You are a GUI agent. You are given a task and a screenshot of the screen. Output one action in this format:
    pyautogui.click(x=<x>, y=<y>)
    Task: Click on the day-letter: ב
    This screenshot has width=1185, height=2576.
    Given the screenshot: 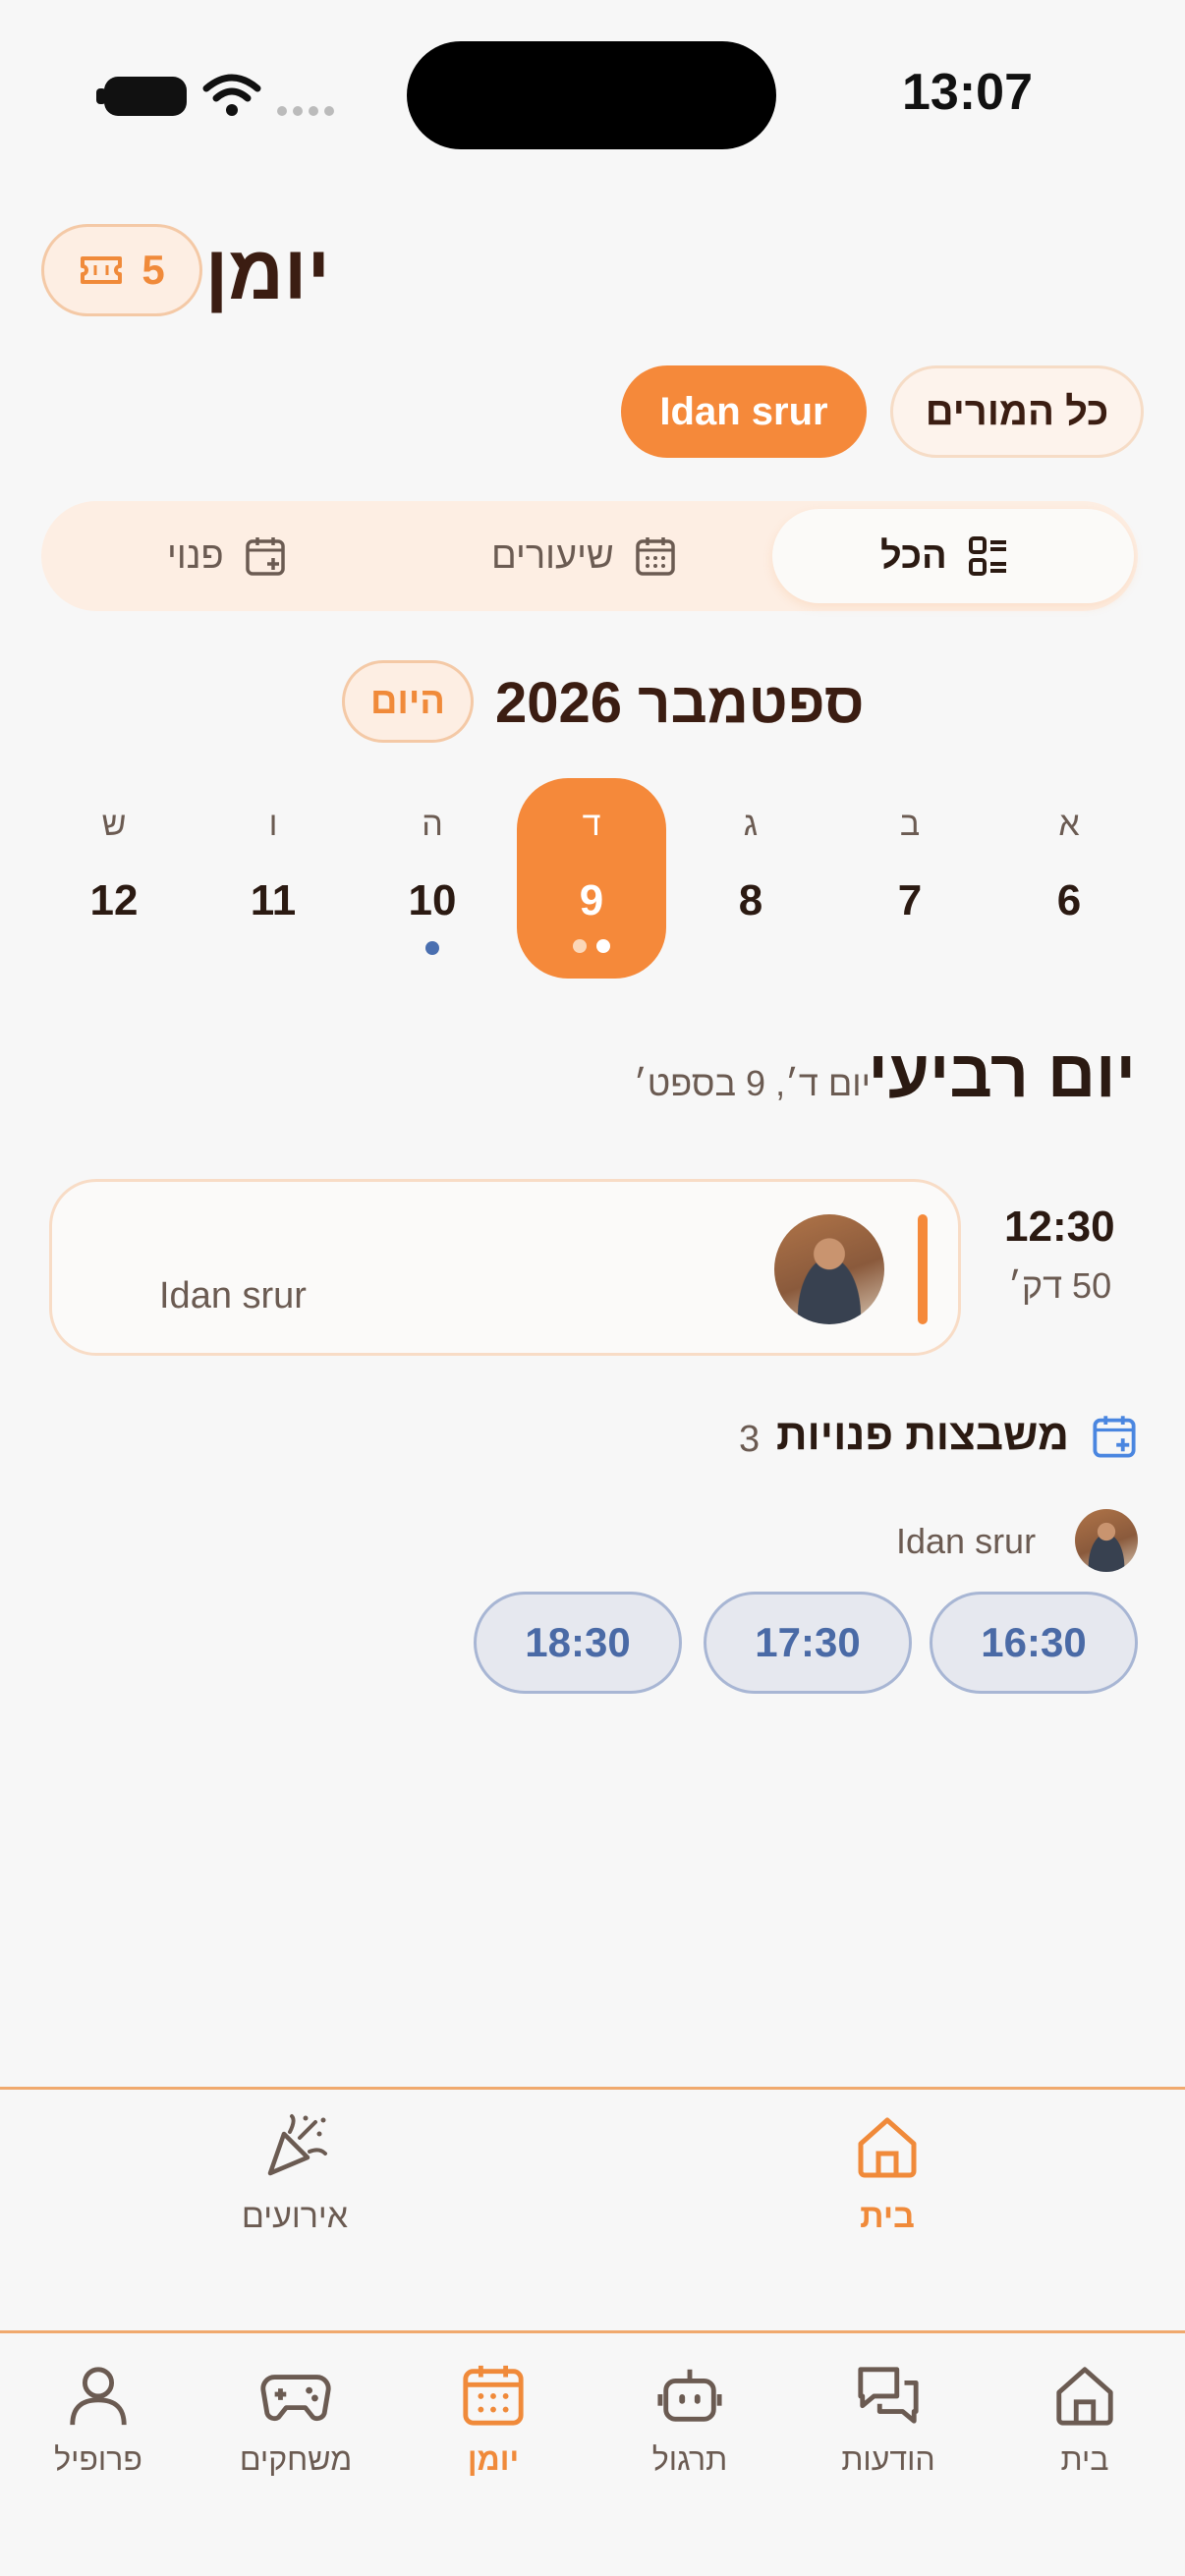 What is the action you would take?
    pyautogui.click(x=910, y=824)
    